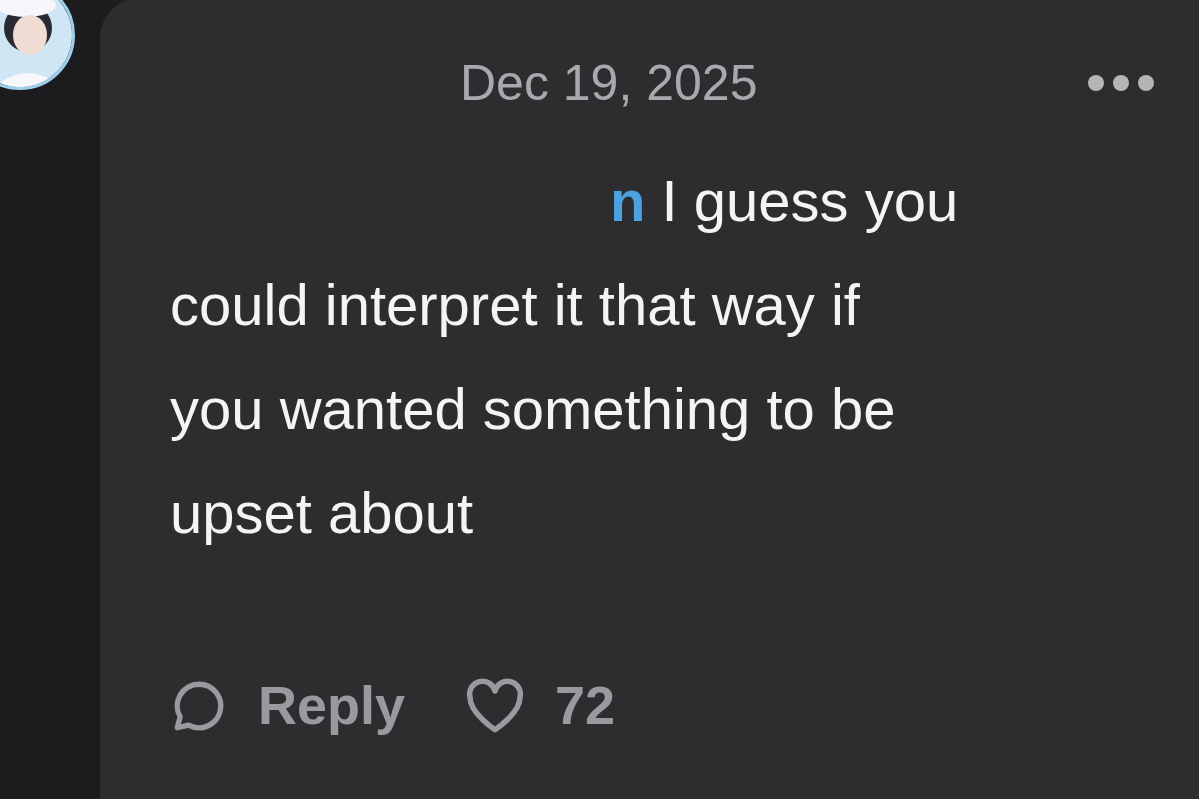 The height and width of the screenshot is (799, 1199). I want to click on comment-date: Dec 19, 2025, so click(609, 83).